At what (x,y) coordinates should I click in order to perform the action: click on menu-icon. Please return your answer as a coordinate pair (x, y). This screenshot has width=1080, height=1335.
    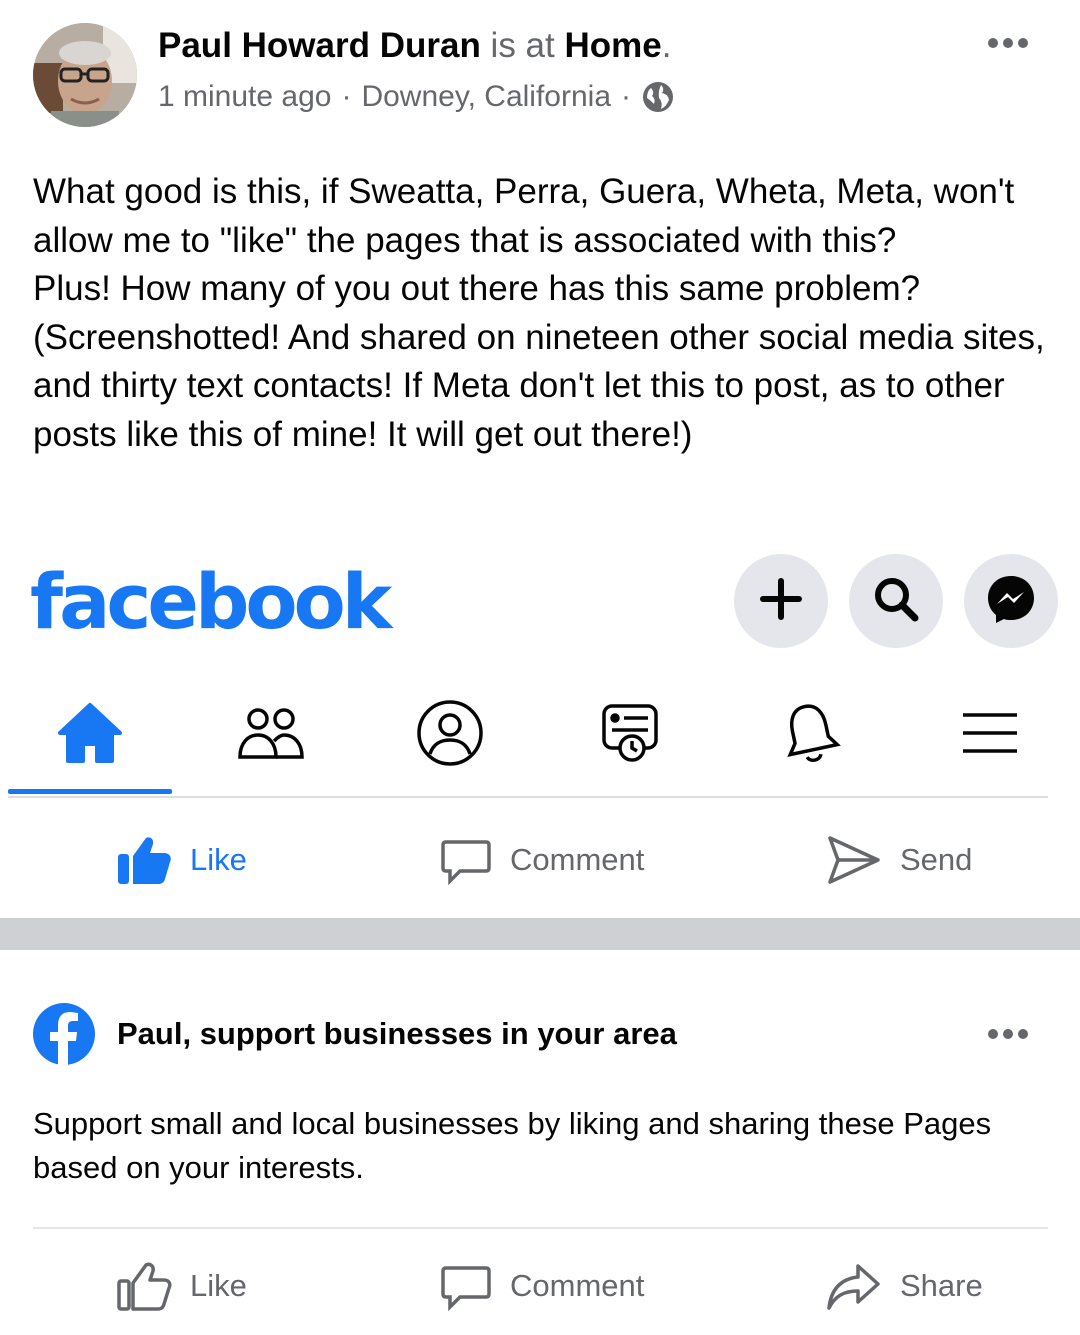
    Looking at the image, I should click on (990, 735).